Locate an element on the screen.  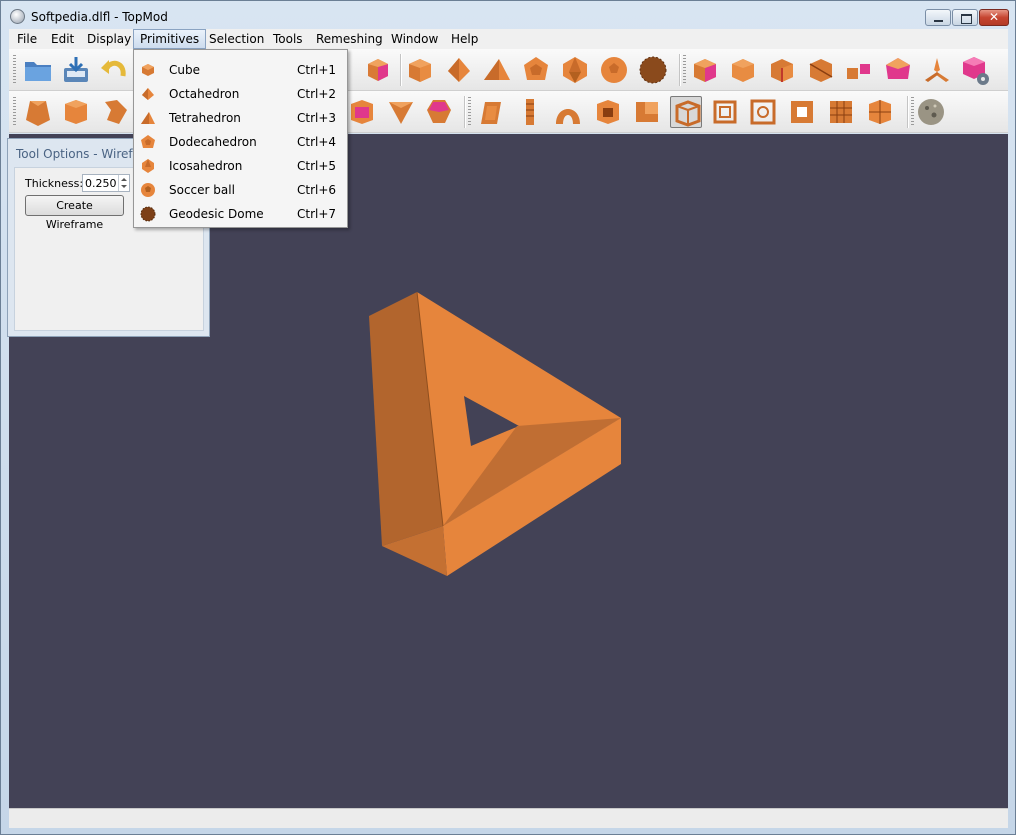
settings-cube-button is located at coordinates (975, 70).